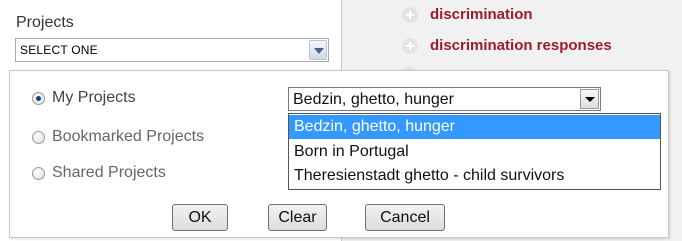 The image size is (682, 241). I want to click on radio-shared-projects: Shared Projects, so click(99, 173).